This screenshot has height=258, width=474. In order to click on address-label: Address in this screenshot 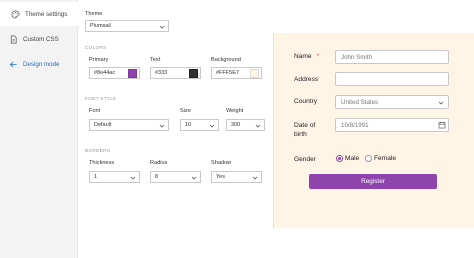, I will do `click(306, 79)`.